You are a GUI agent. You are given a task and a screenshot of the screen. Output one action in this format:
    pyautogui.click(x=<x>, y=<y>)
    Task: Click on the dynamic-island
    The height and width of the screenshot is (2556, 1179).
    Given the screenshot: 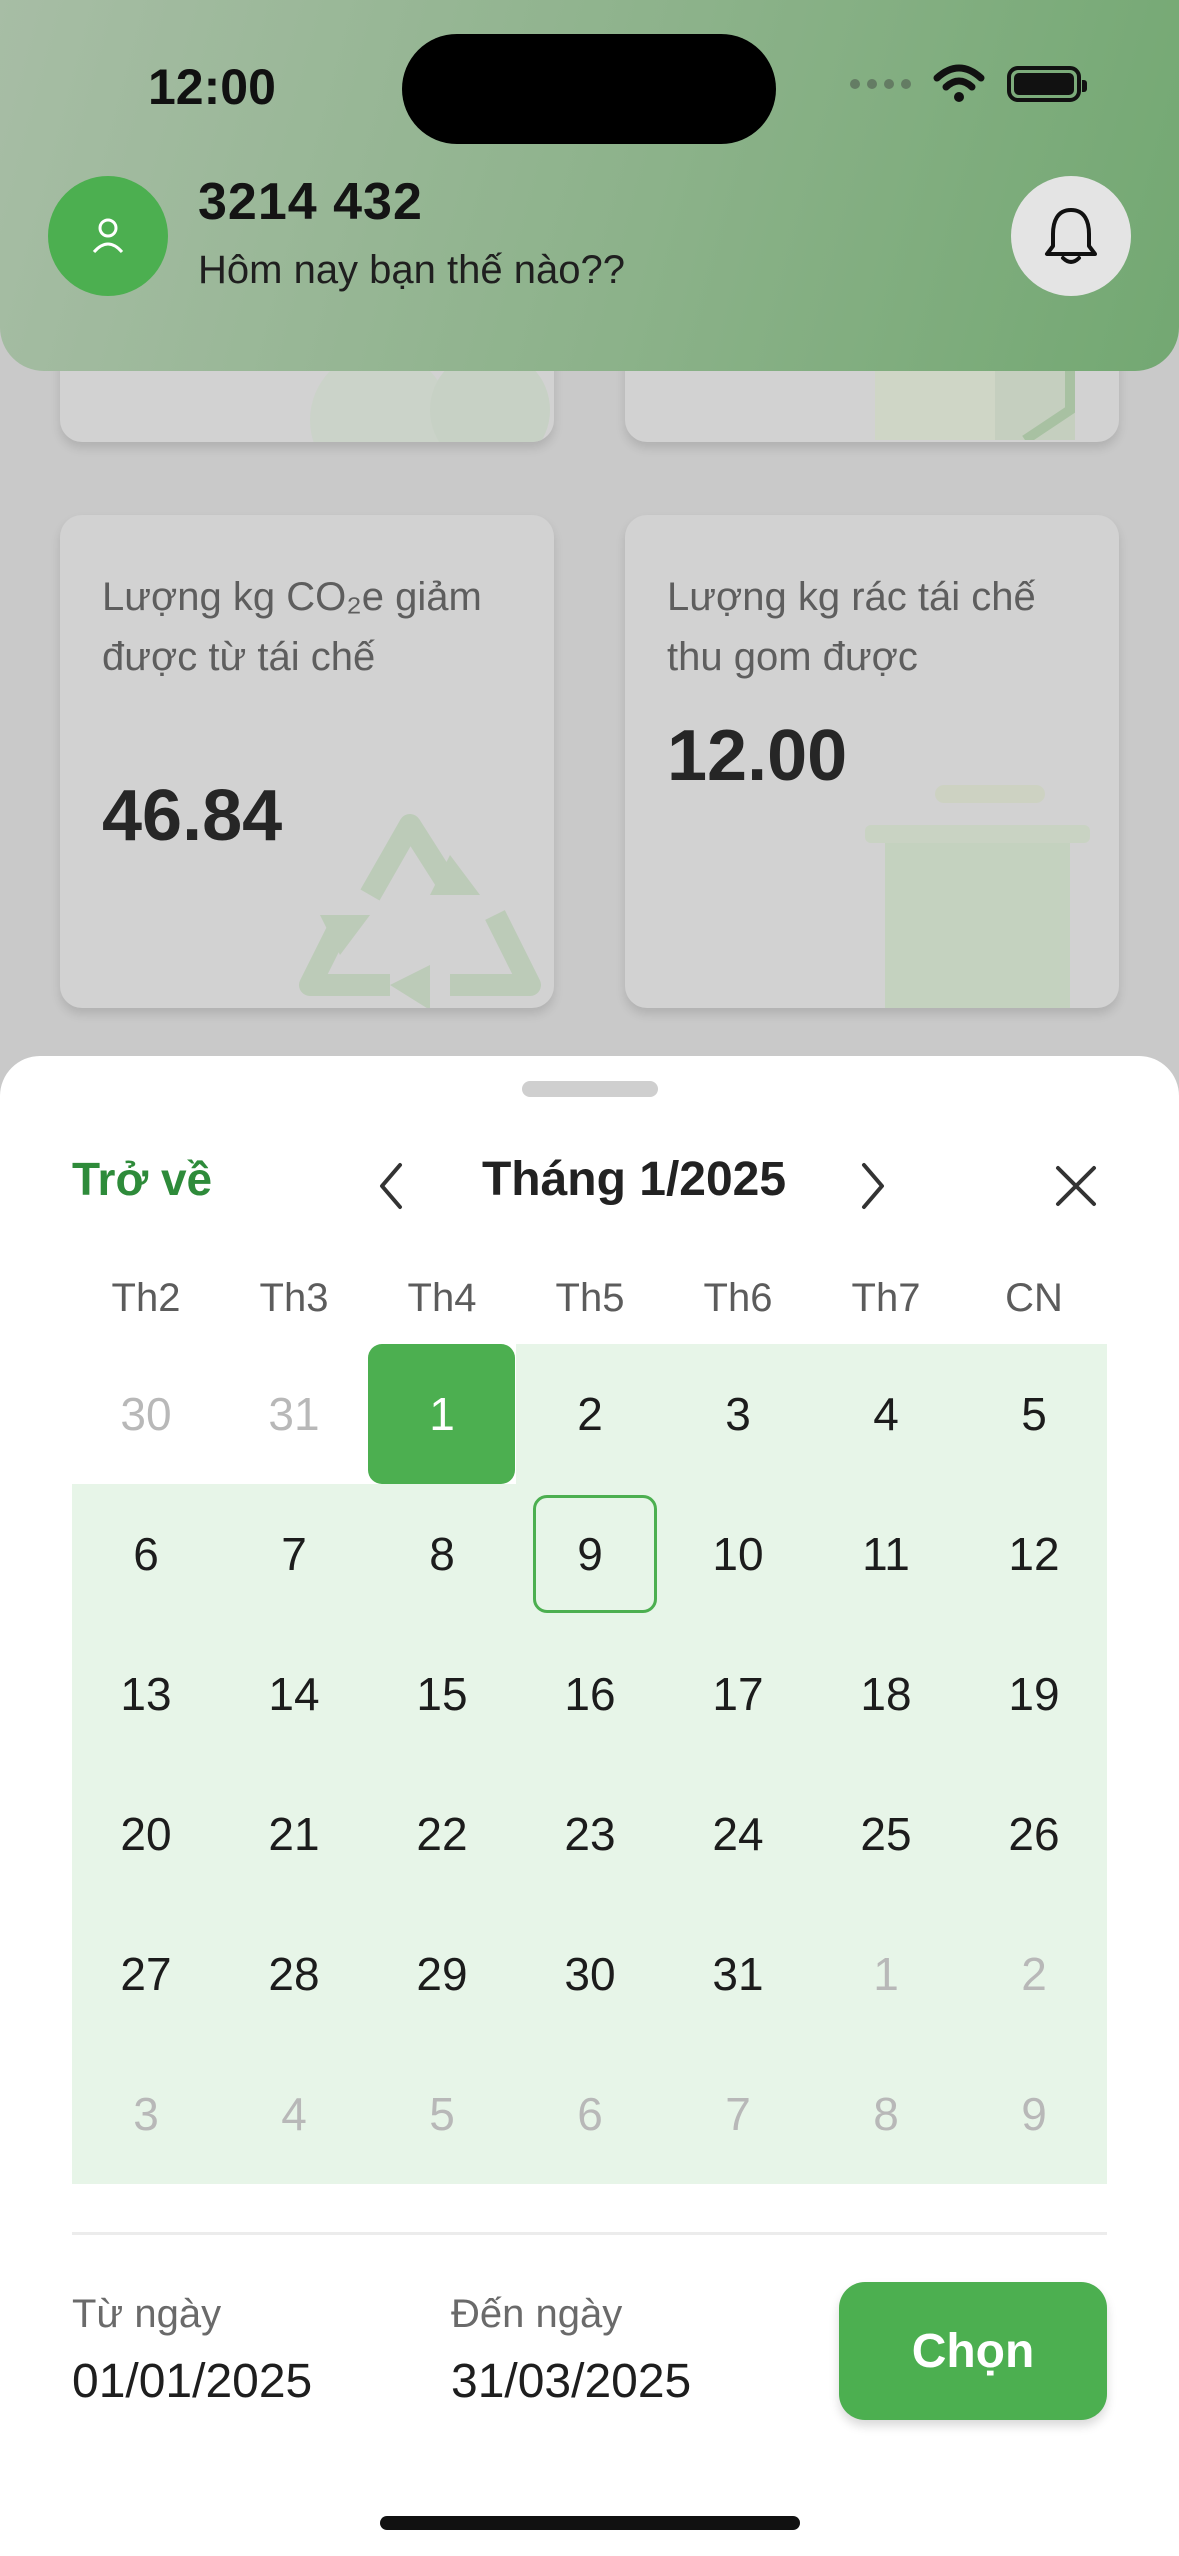 What is the action you would take?
    pyautogui.click(x=589, y=89)
    